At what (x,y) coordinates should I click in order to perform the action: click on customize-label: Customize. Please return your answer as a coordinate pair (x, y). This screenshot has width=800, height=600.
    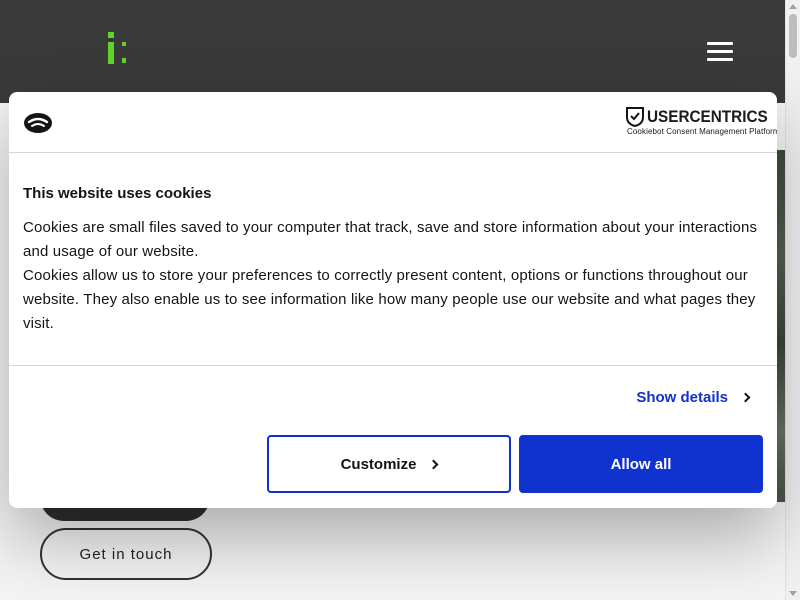
    Looking at the image, I should click on (378, 464).